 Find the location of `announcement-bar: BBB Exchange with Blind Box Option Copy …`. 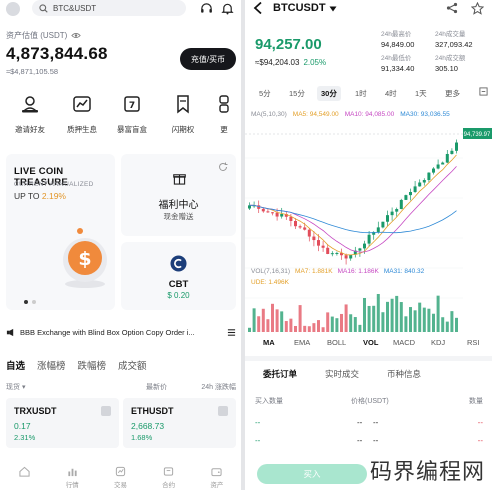

announcement-bar: BBB Exchange with Blind Box Option Copy … is located at coordinates (121, 332).